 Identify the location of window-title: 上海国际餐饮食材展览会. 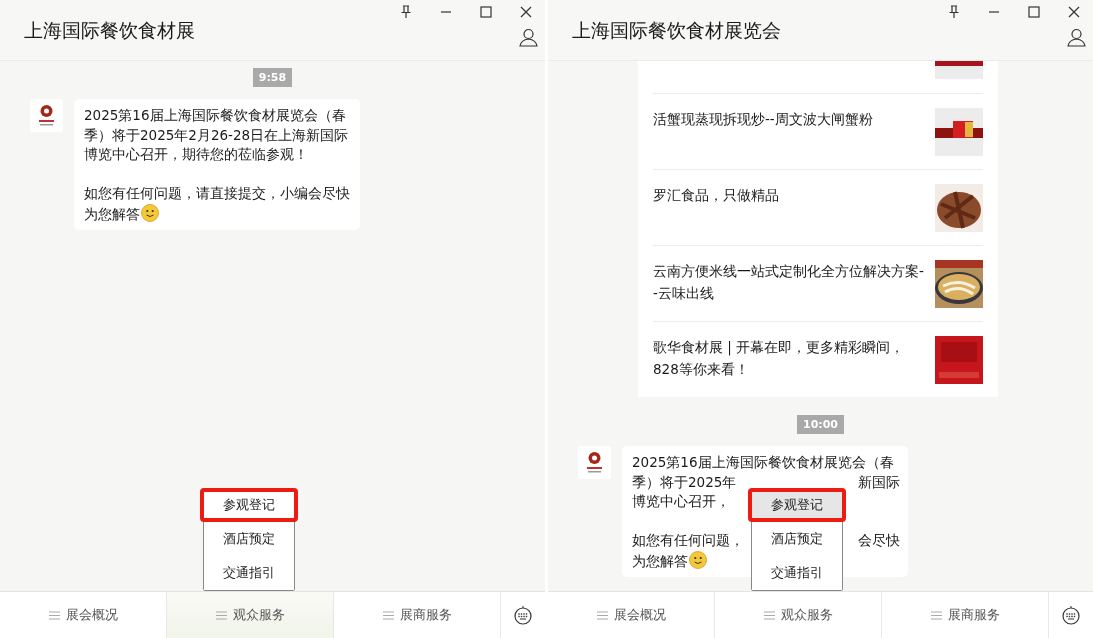
(676, 30).